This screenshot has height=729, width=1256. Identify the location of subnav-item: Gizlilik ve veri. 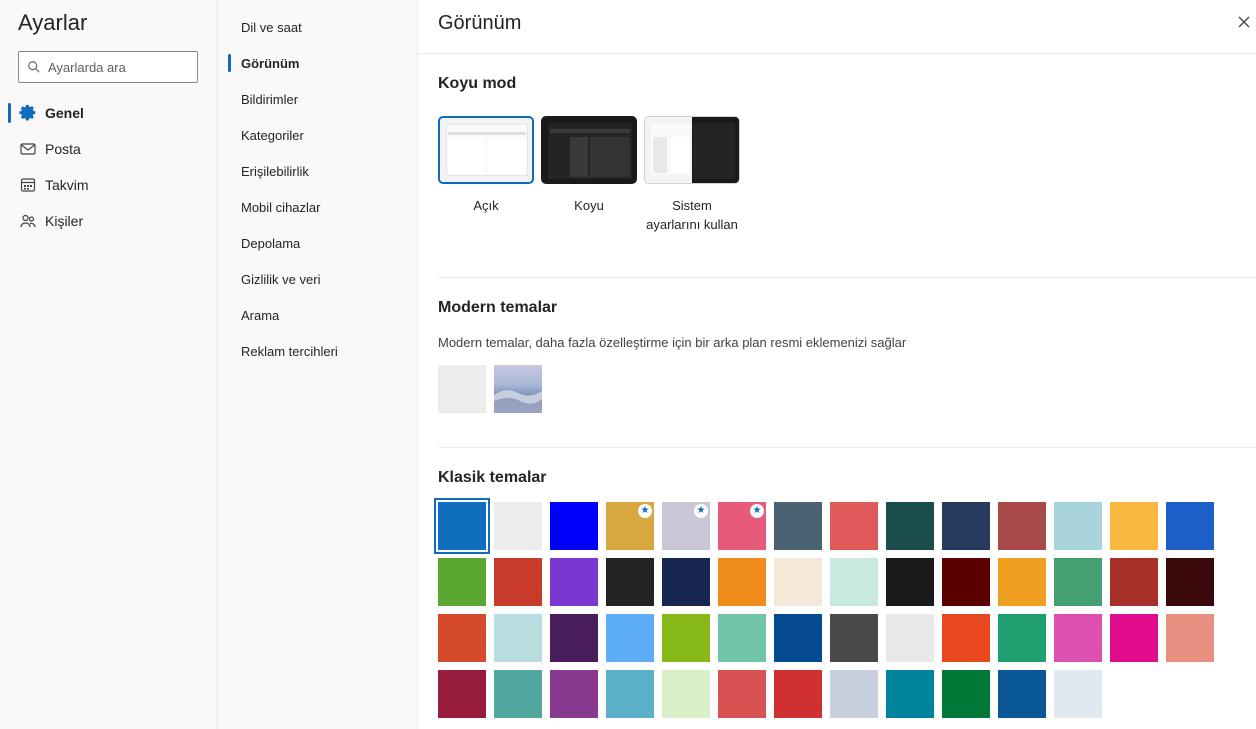
(317, 279).